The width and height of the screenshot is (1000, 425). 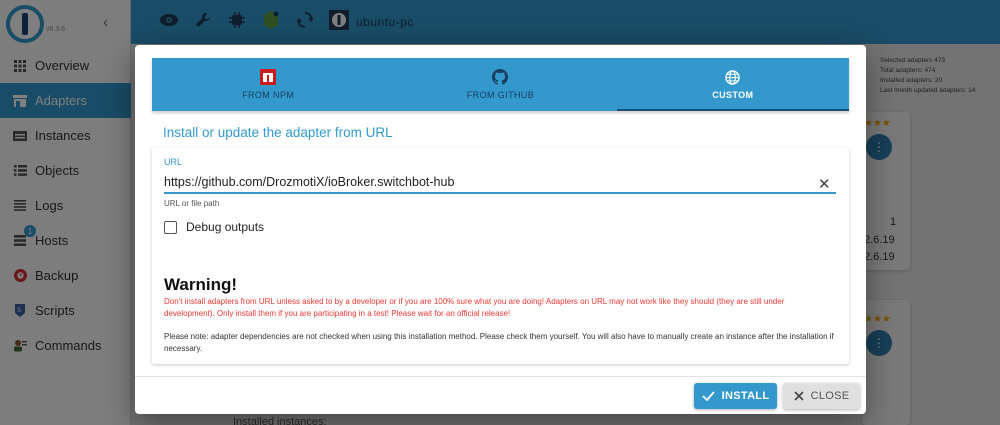 What do you see at coordinates (830, 396) in the screenshot?
I see `close-button-label: CLOSE` at bounding box center [830, 396].